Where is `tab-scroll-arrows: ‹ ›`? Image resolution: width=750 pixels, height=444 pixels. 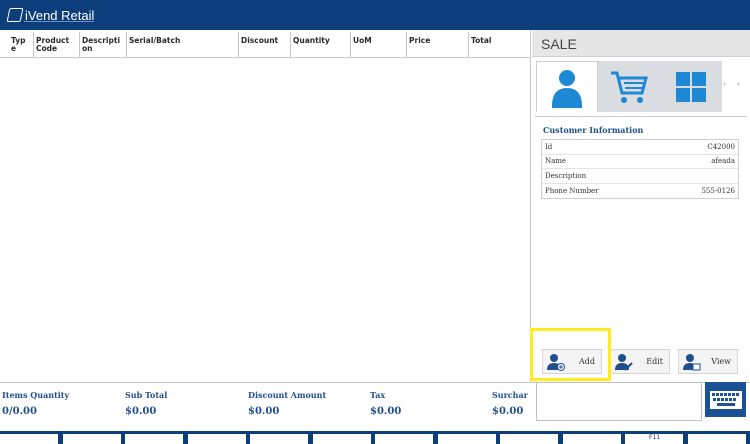 tab-scroll-arrows: ‹ › is located at coordinates (733, 83).